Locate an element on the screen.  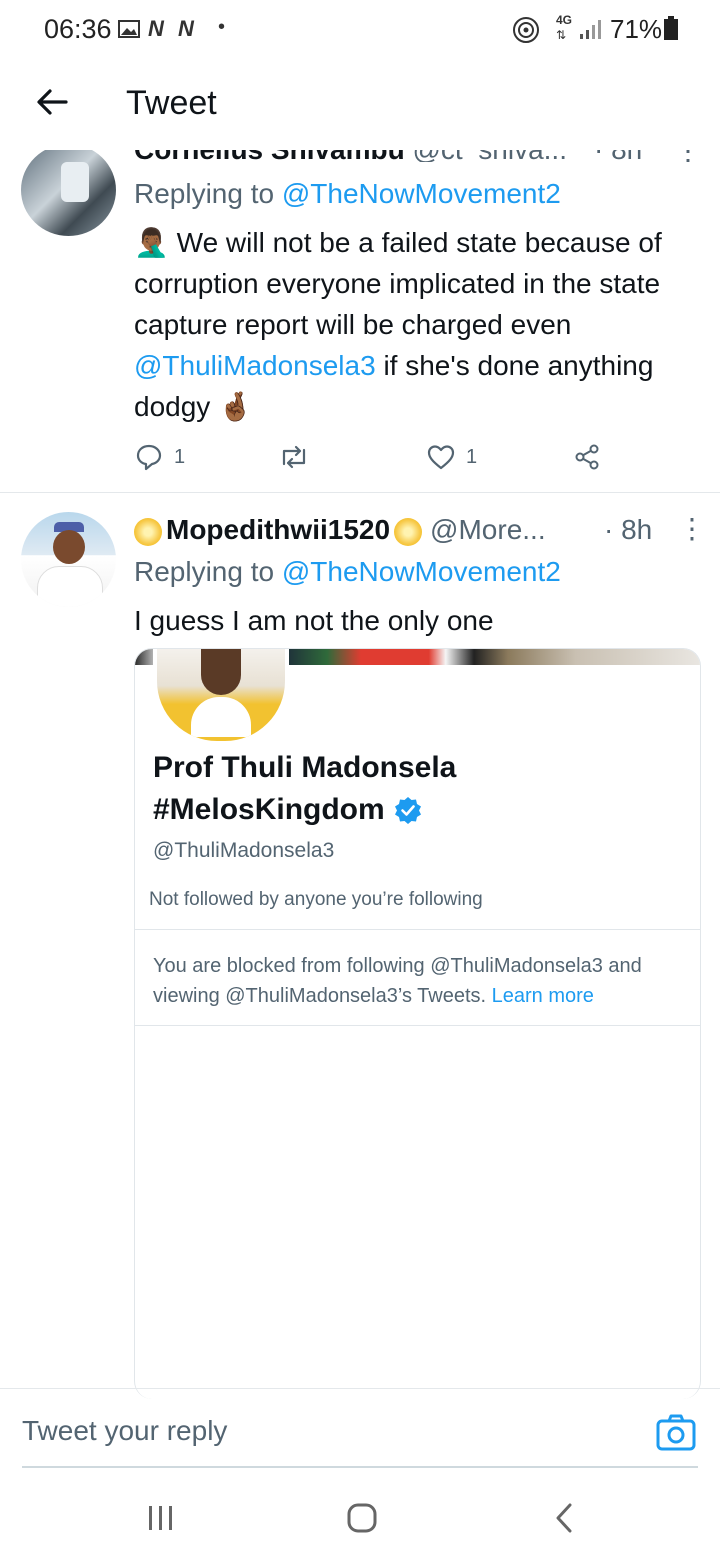
avatar-shirt is located at coordinates (70, 586).